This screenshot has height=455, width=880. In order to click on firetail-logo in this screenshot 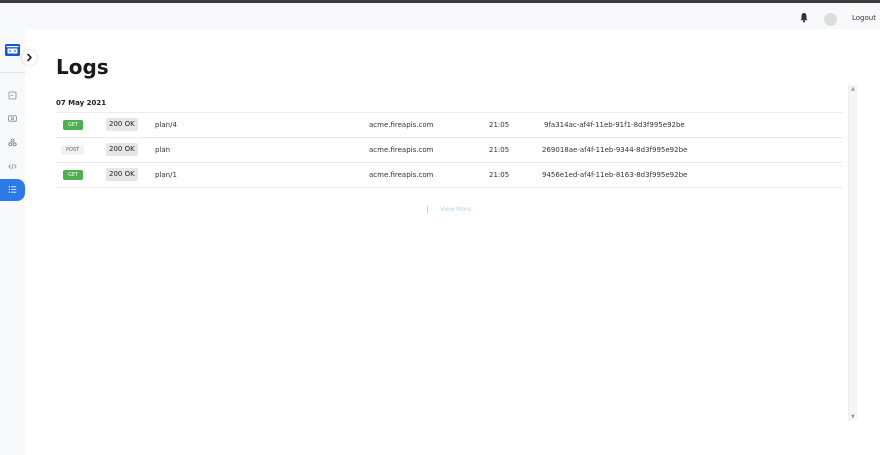, I will do `click(12, 50)`.